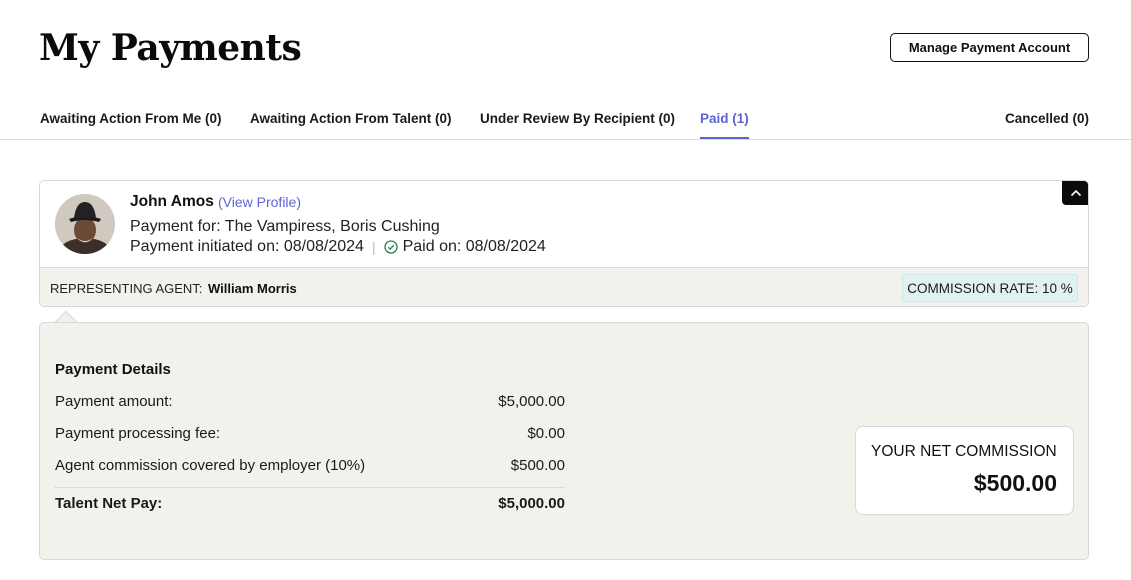 This screenshot has width=1131, height=580. What do you see at coordinates (474, 246) in the screenshot?
I see `paid-on-date: Paid on: 08/08/2024` at bounding box center [474, 246].